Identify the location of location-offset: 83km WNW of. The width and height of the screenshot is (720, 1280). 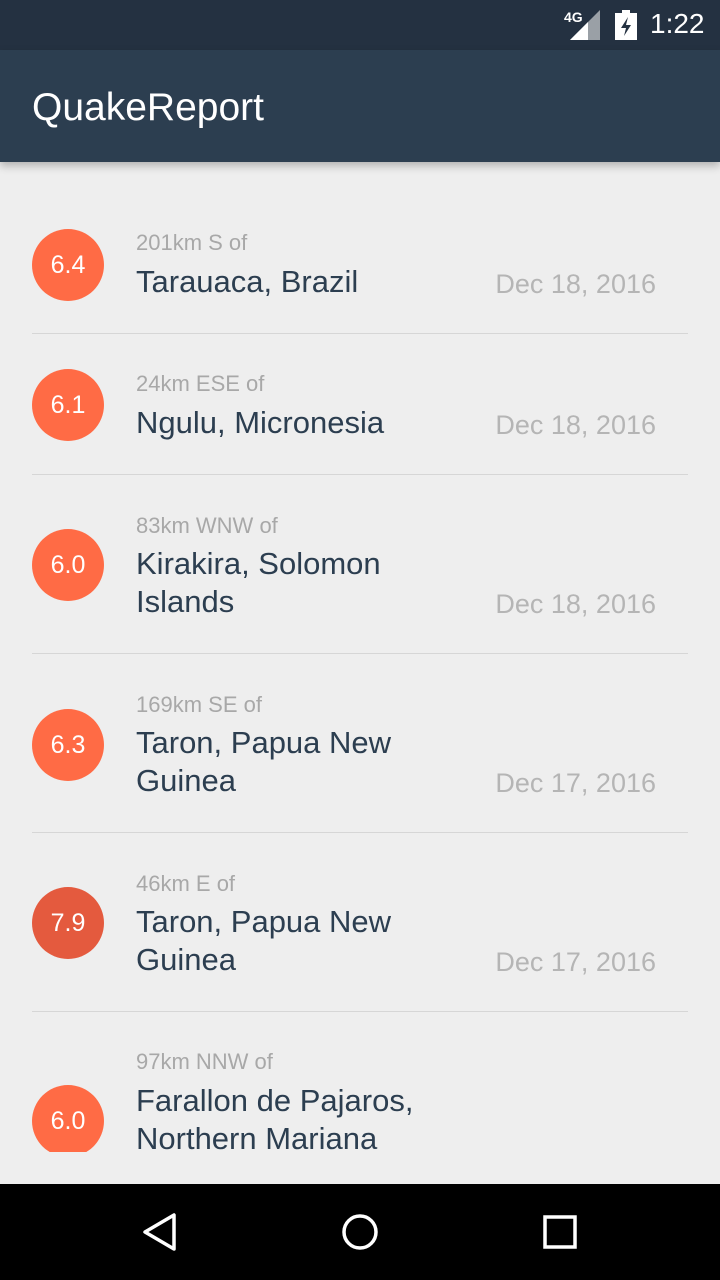
(207, 525).